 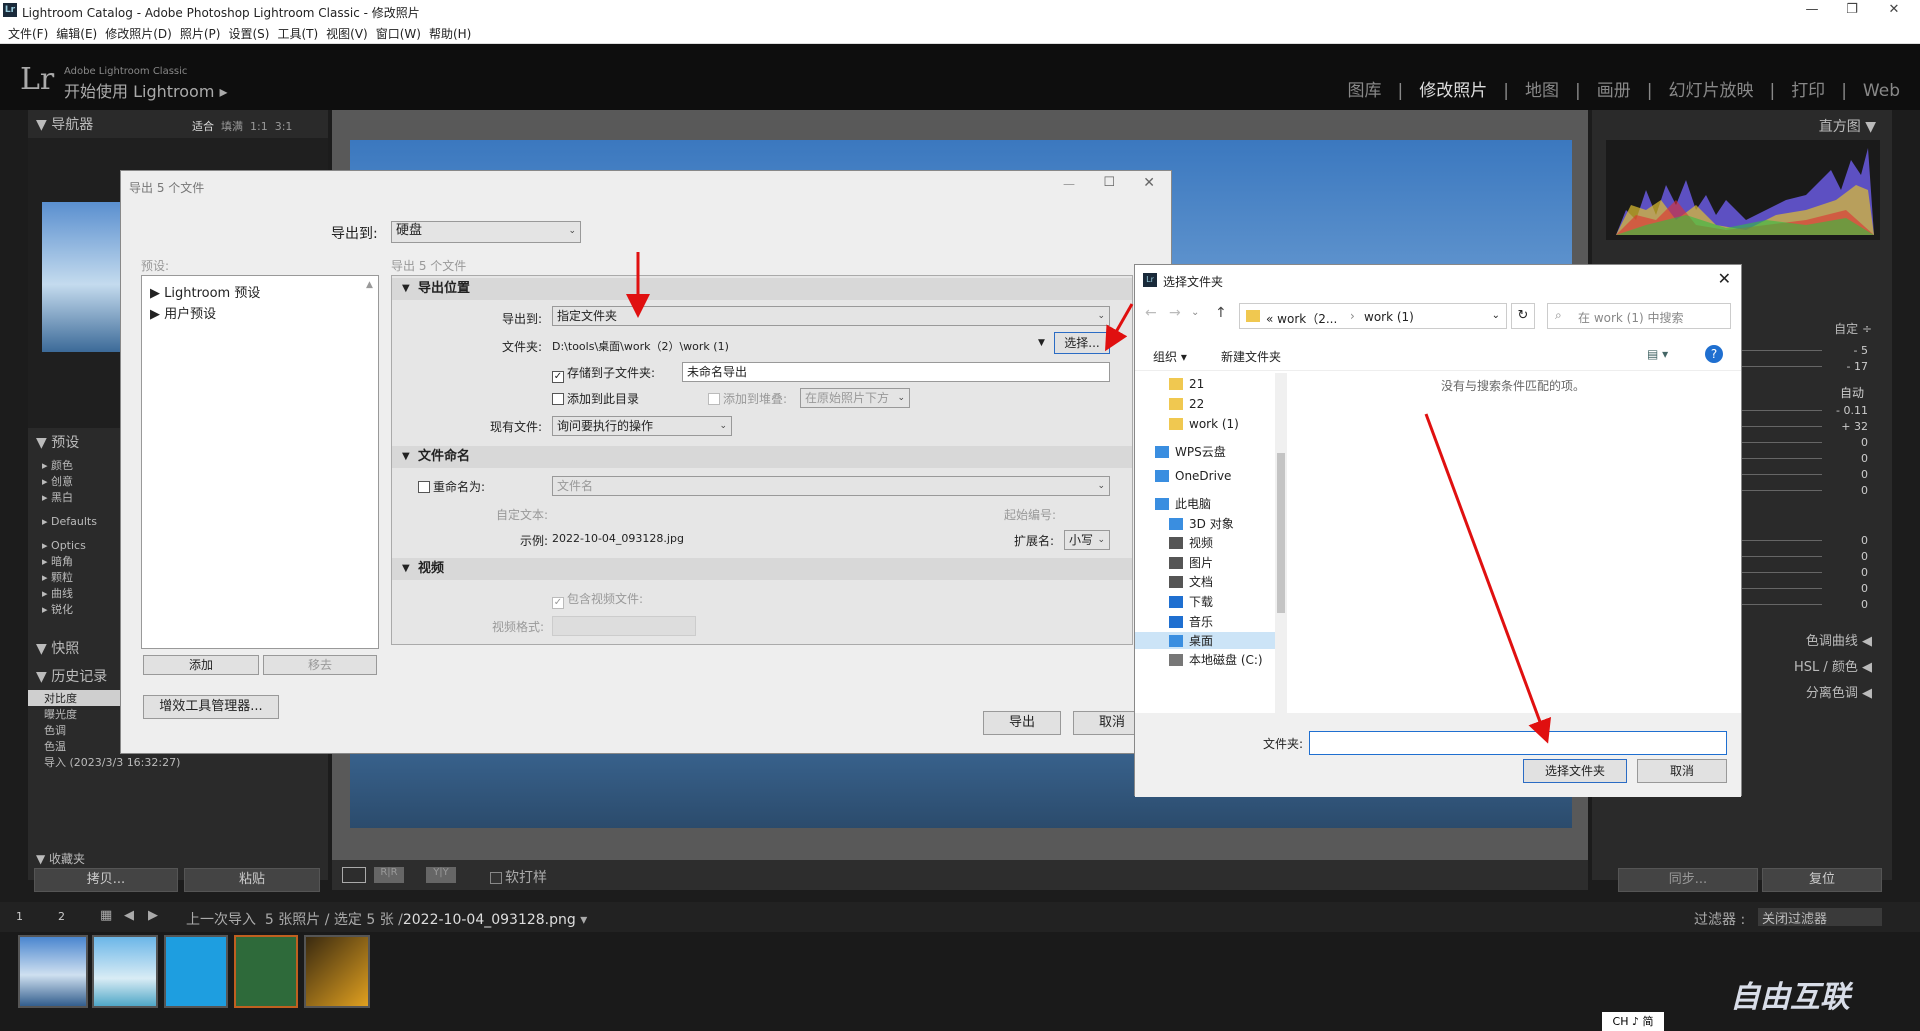 I want to click on video-format-dropdown, so click(x=624, y=626).